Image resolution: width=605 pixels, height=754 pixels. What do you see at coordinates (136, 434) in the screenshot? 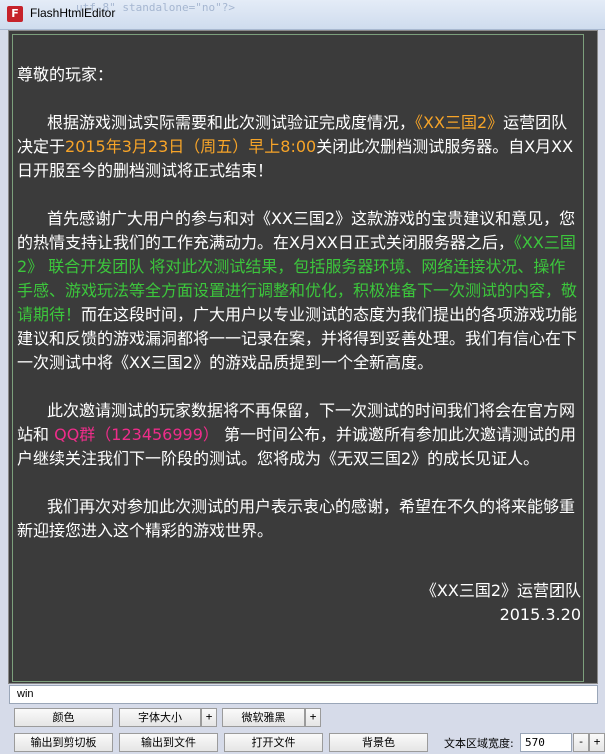
I see `p3-qq-group: QQ群（123456999）` at bounding box center [136, 434].